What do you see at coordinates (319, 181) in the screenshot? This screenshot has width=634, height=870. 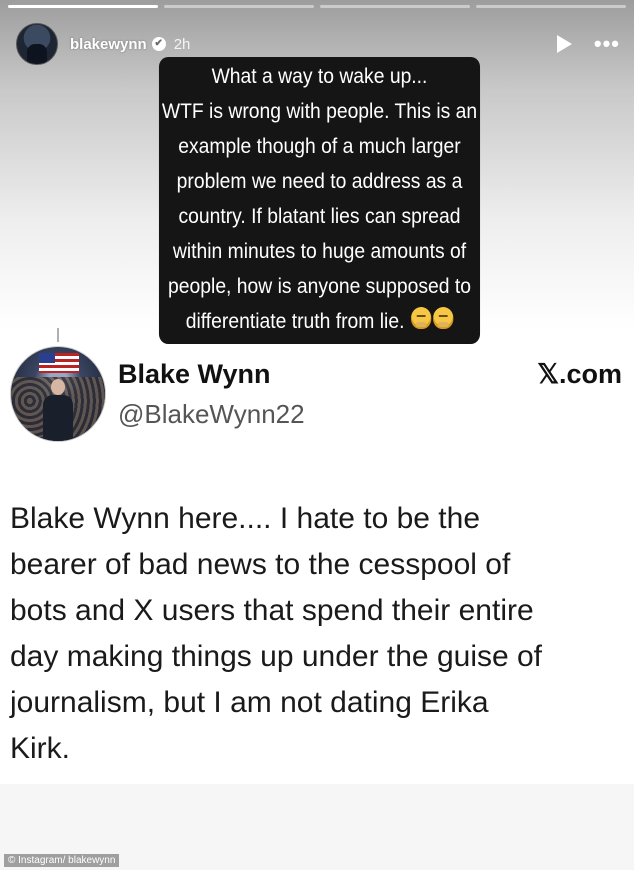 I see `caption-line: problem we need to address as a` at bounding box center [319, 181].